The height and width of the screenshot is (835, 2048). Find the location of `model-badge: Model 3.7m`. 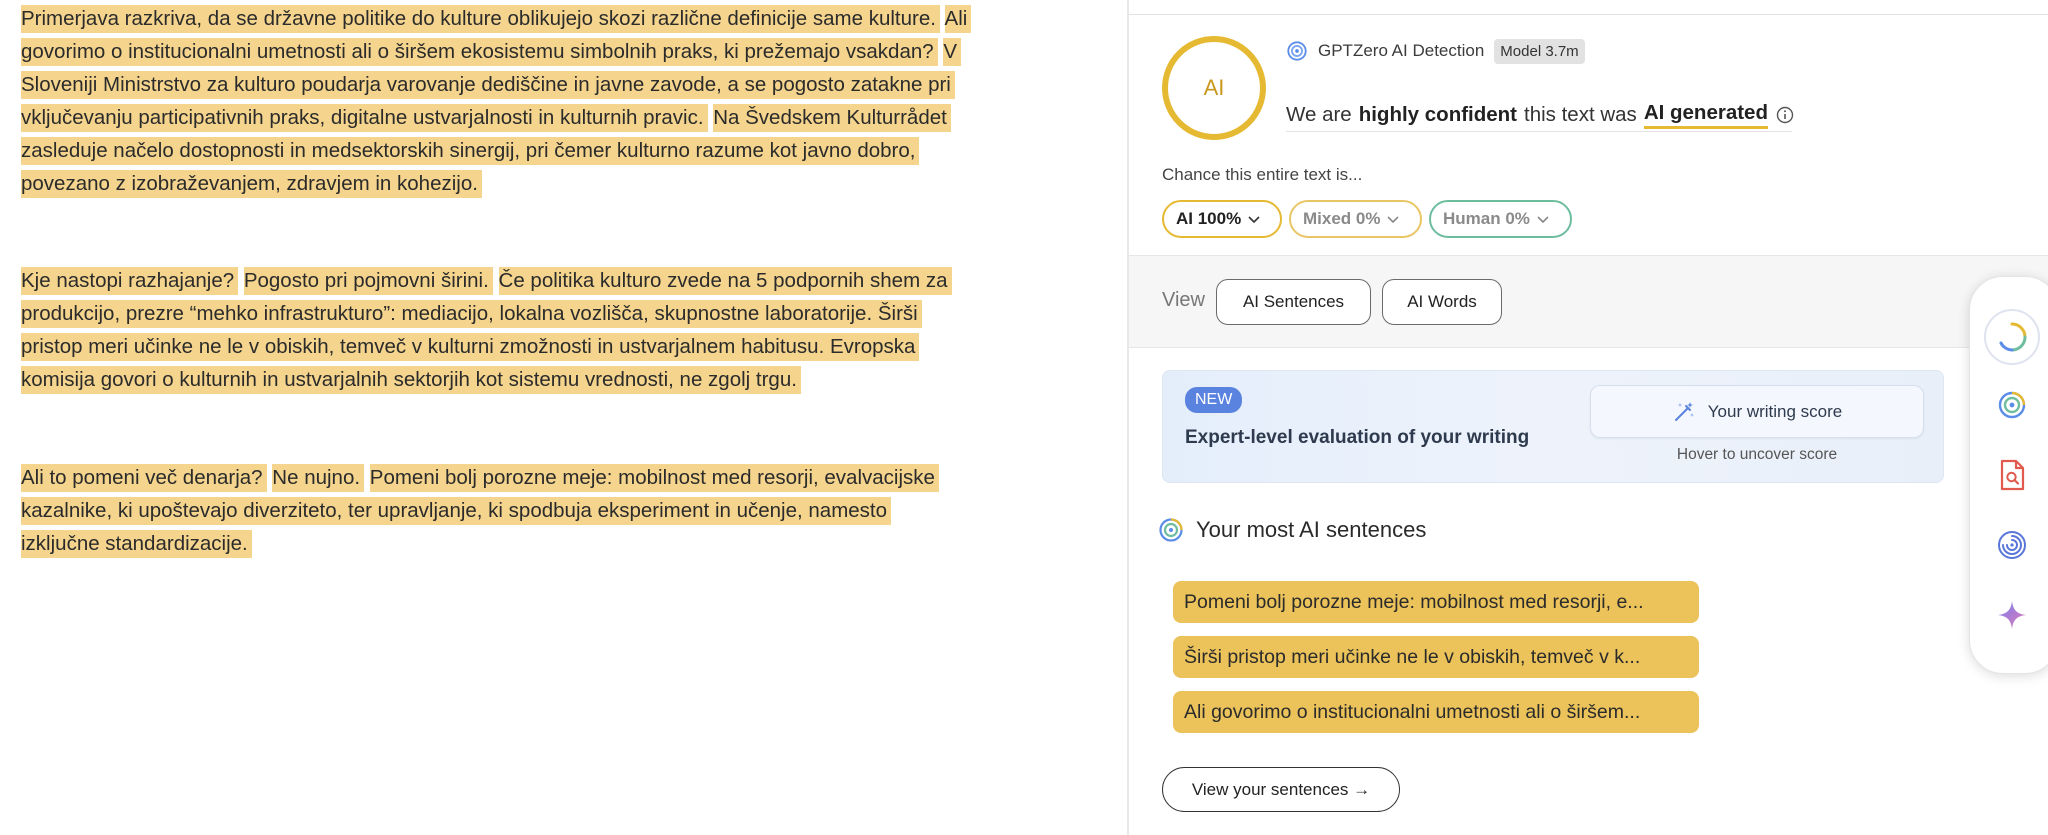

model-badge: Model 3.7m is located at coordinates (1539, 51).